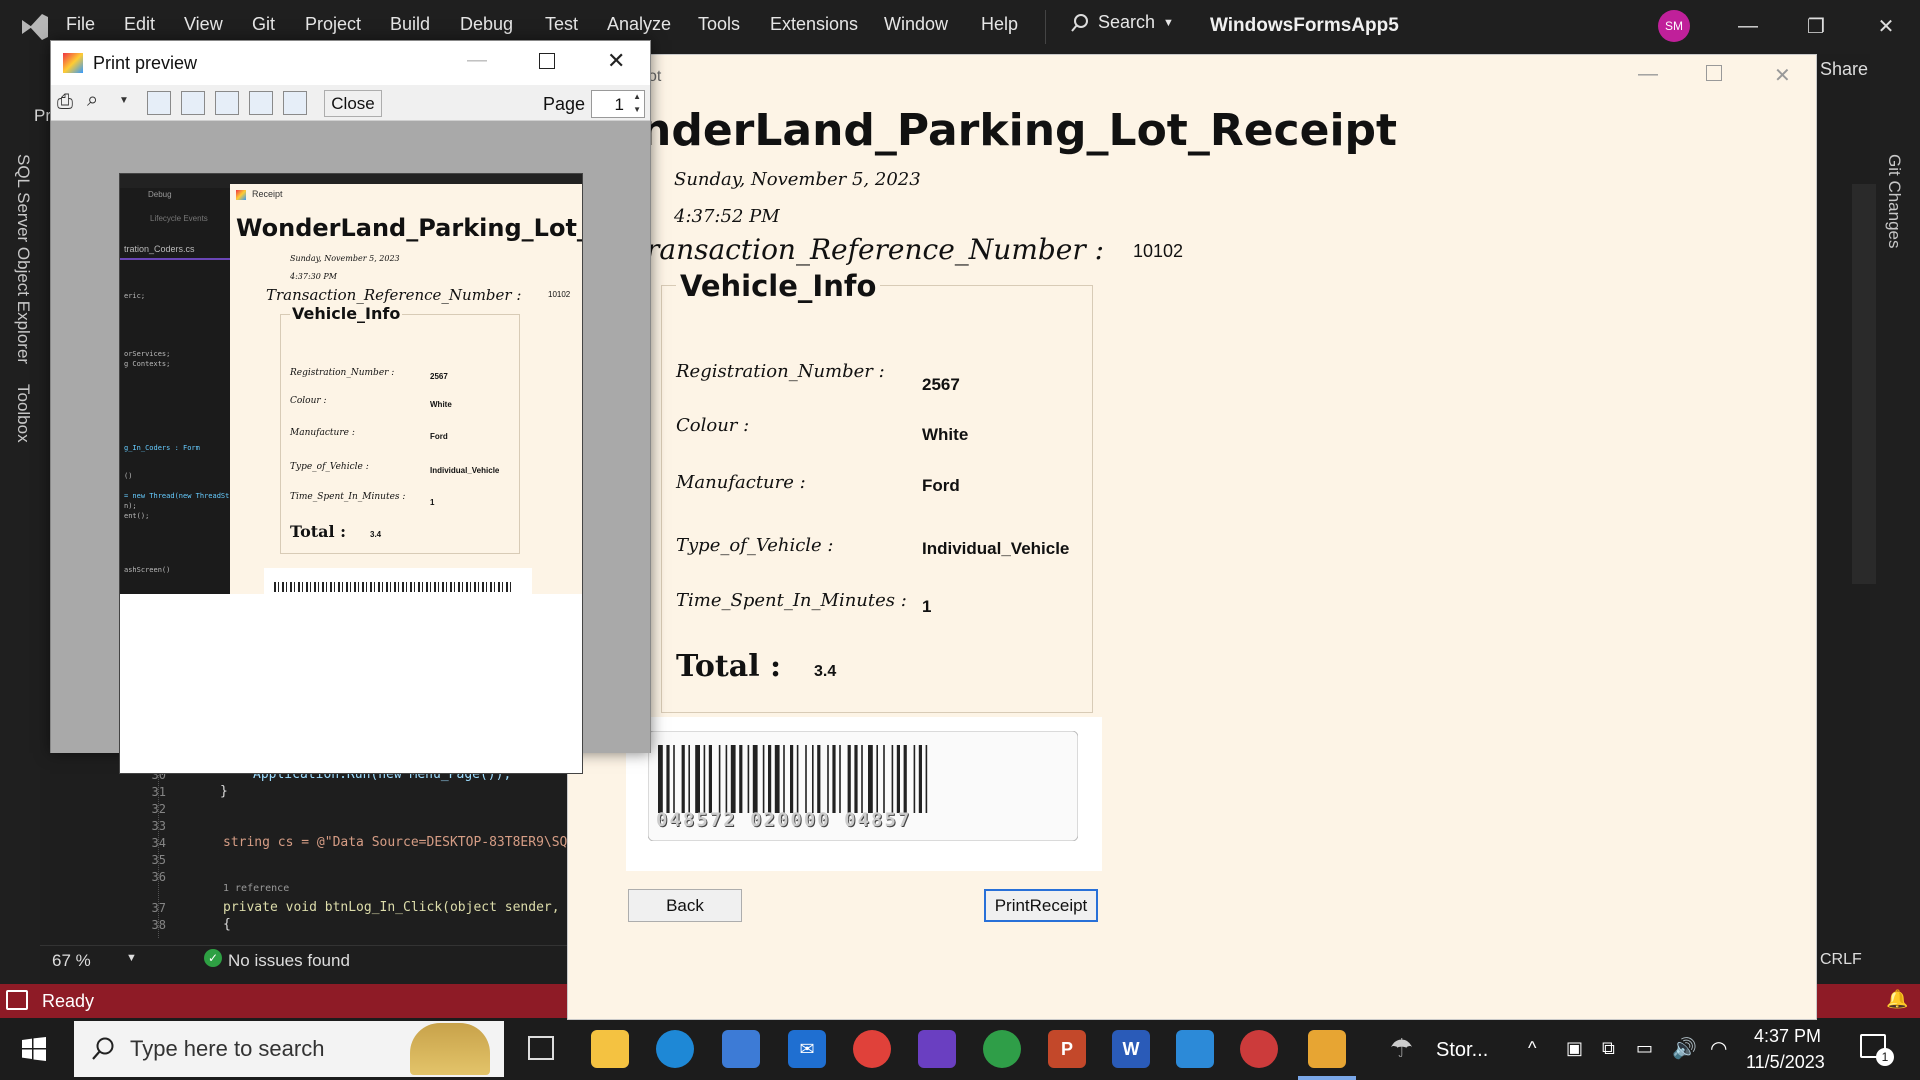 This screenshot has width=1920, height=1080. I want to click on issues-status: No issues found, so click(289, 961).